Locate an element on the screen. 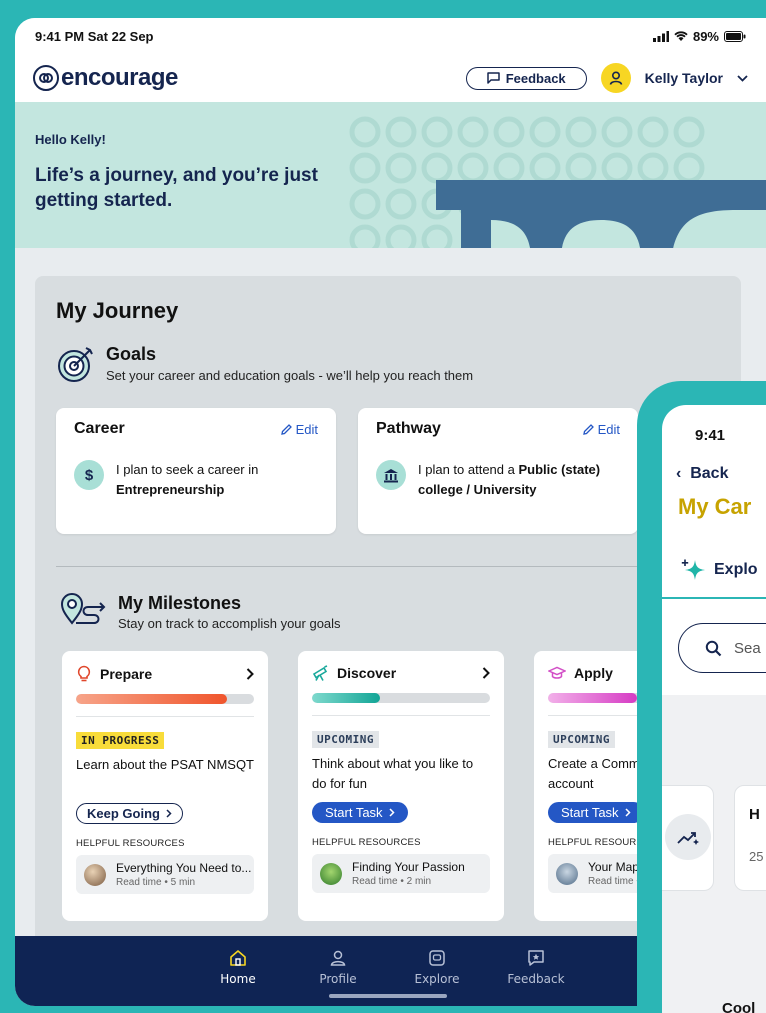 This screenshot has width=766, height=1013. keep-going-button: Keep Going is located at coordinates (129, 813).